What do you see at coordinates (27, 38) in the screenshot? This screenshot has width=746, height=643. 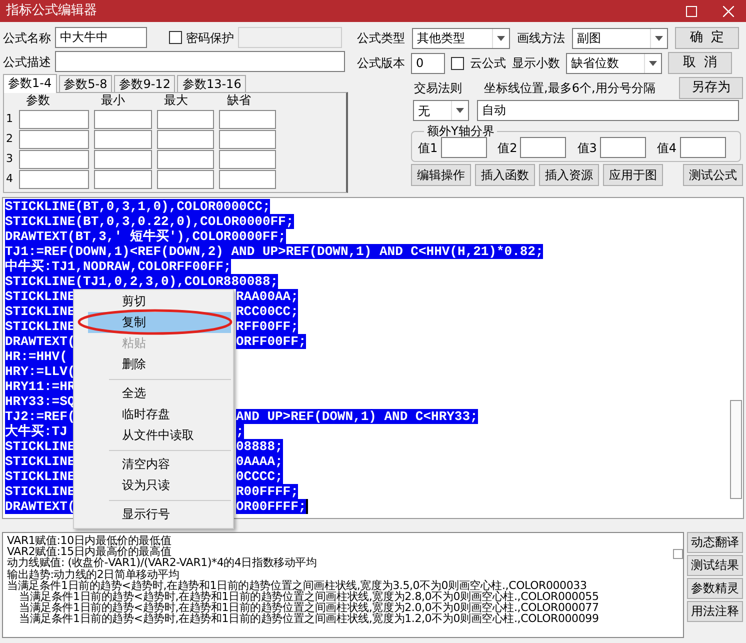 I see `field-label: 公式名称` at bounding box center [27, 38].